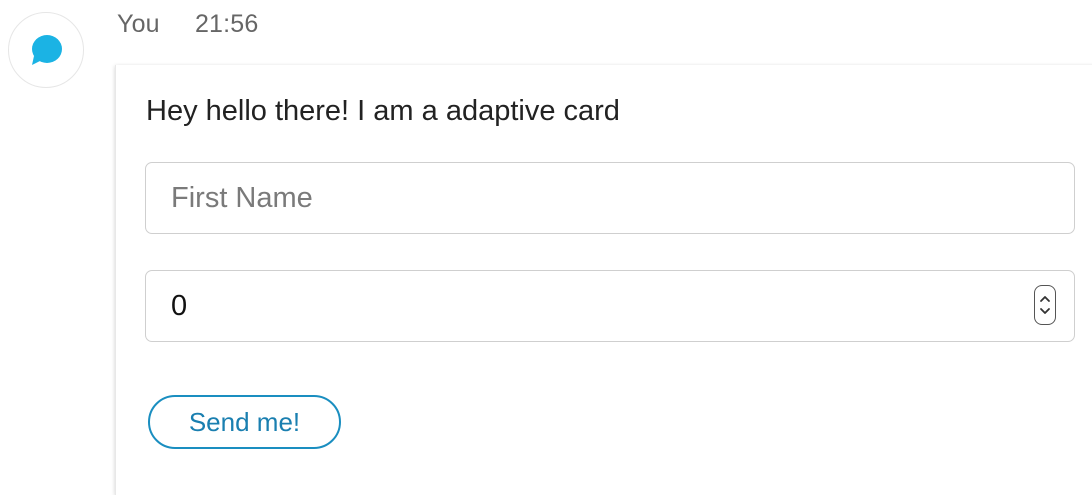  I want to click on avatar, so click(46, 50).